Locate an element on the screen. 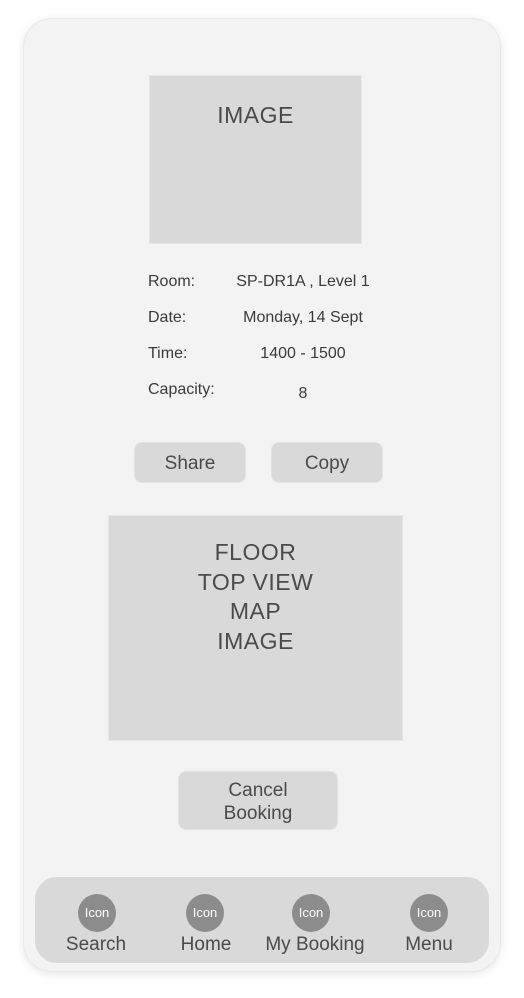 The width and height of the screenshot is (524, 998). detail-row-time: Time: 1400 - 1500 is located at coordinates (278, 359).